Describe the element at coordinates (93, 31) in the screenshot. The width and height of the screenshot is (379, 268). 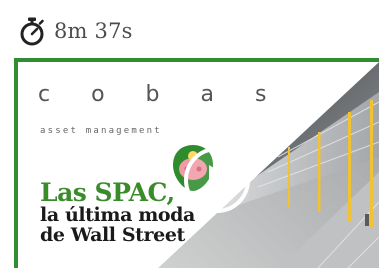
I see `duration-label: 8m 37s` at that location.